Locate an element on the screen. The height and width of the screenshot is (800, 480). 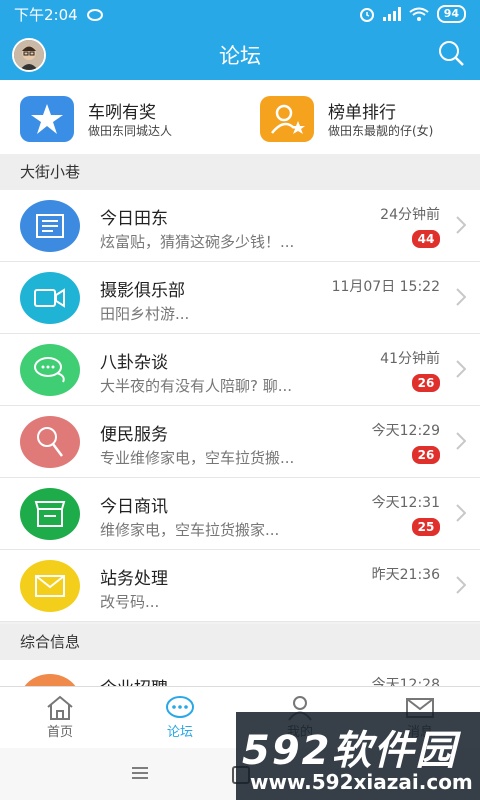
item-time: 41分钟前 is located at coordinates (410, 359).